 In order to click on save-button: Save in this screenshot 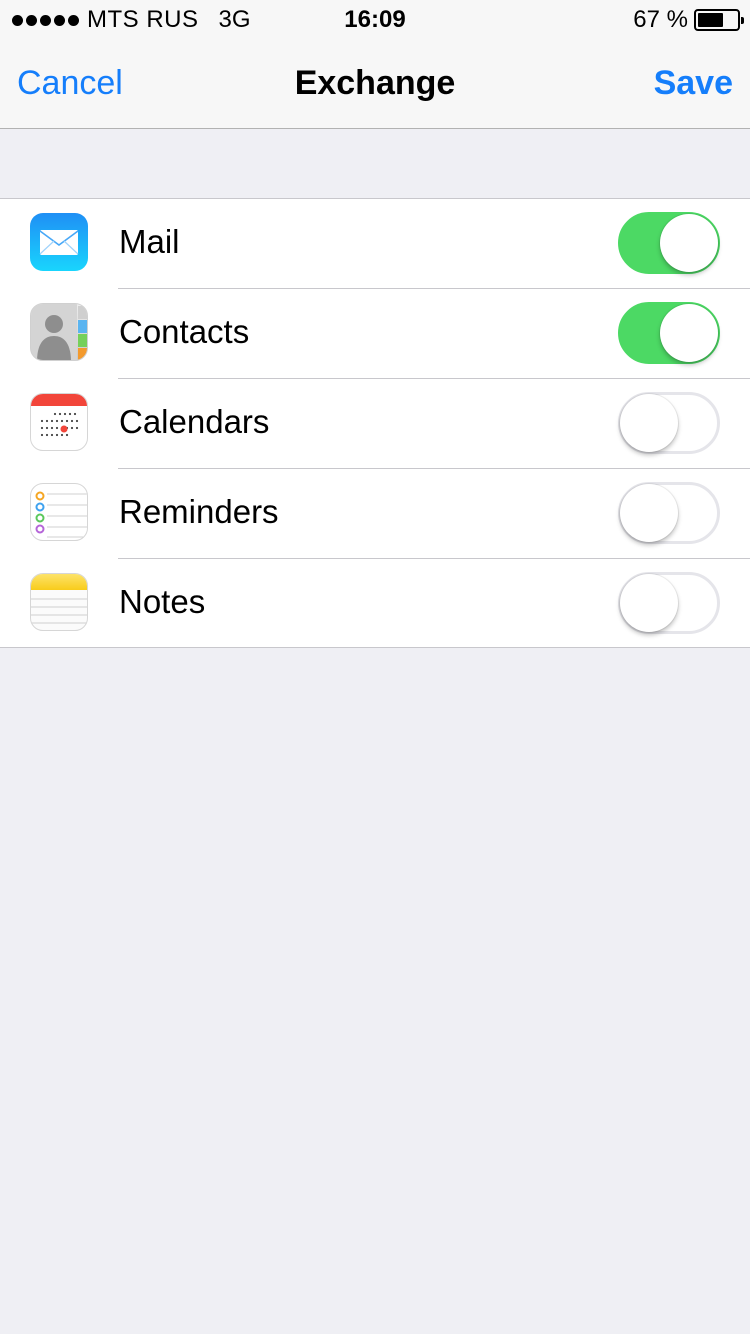, I will do `click(693, 83)`.